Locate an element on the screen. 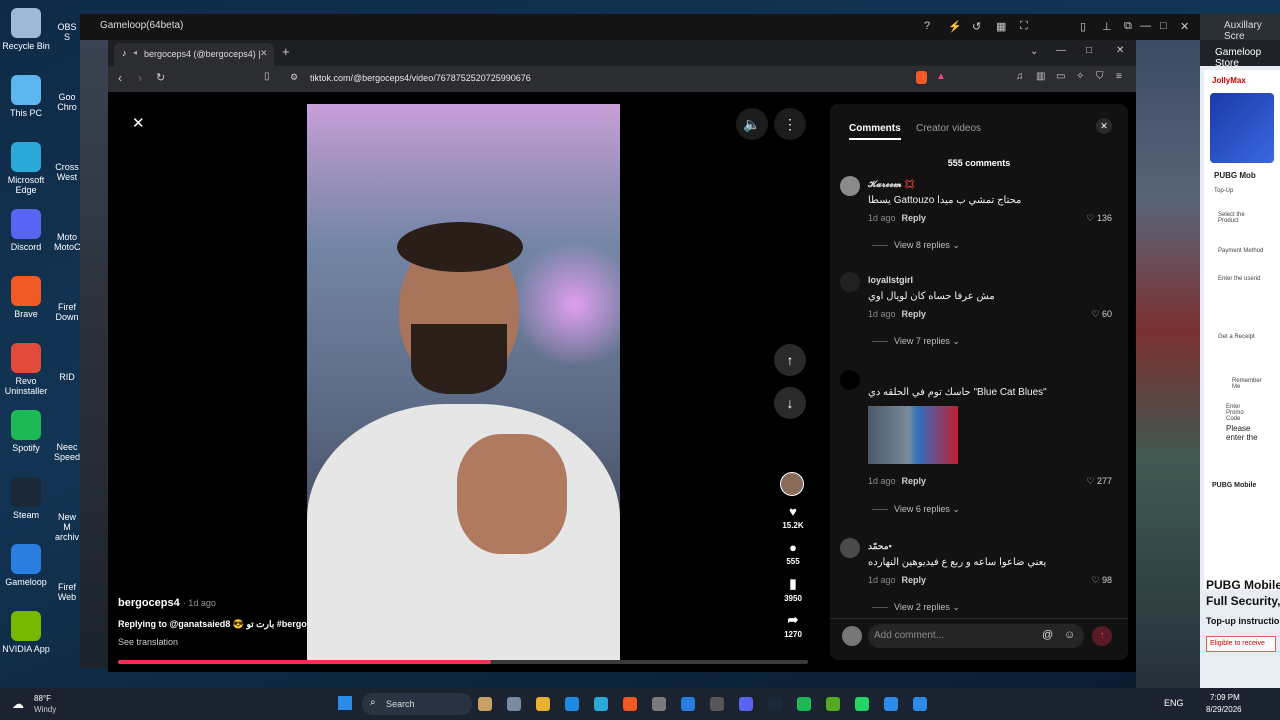  see-translation-link: See translation is located at coordinates (148, 642).